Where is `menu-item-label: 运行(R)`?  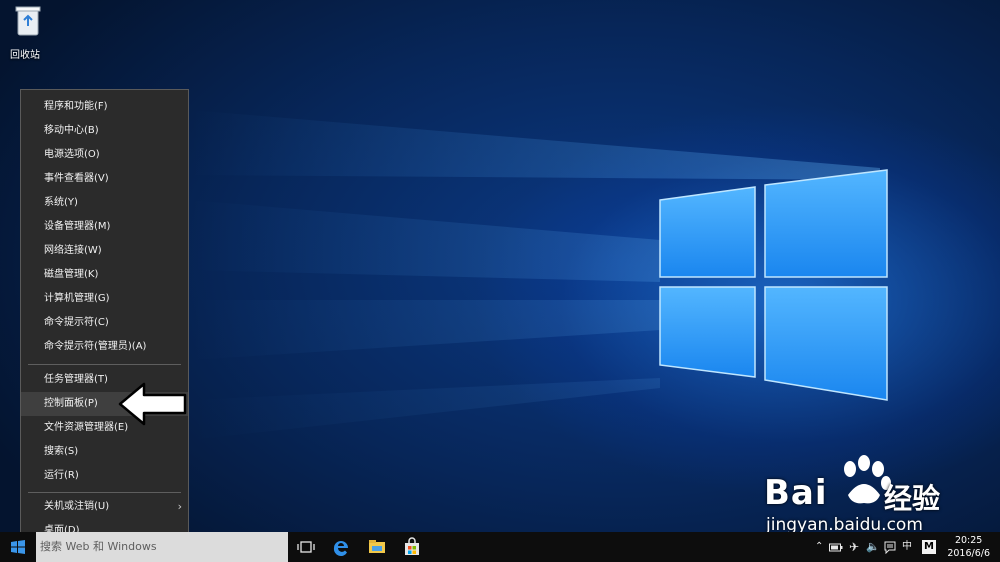
menu-item-label: 运行(R) is located at coordinates (61, 475).